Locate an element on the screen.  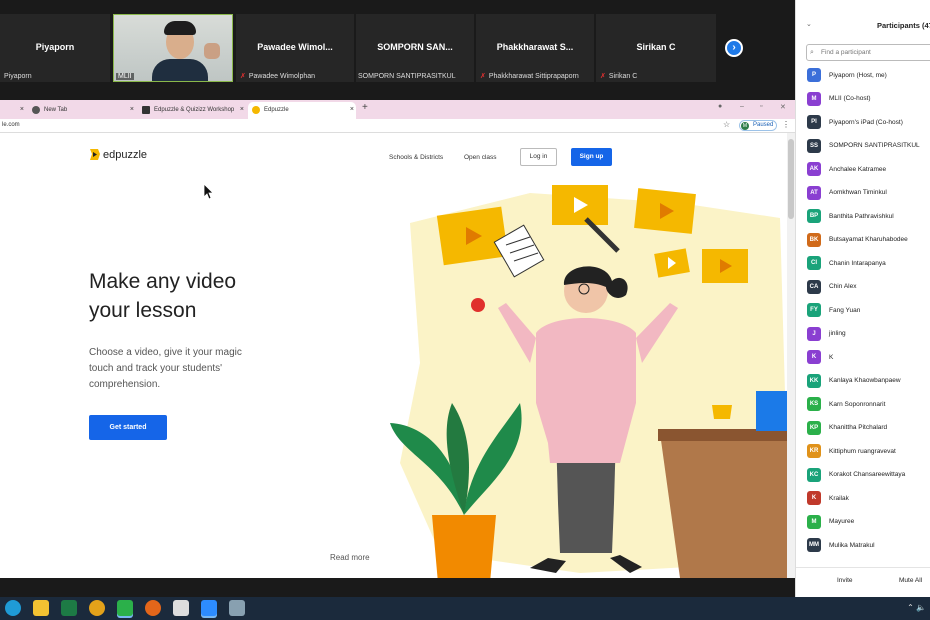
apple-drawing is located at coordinates (478, 305).